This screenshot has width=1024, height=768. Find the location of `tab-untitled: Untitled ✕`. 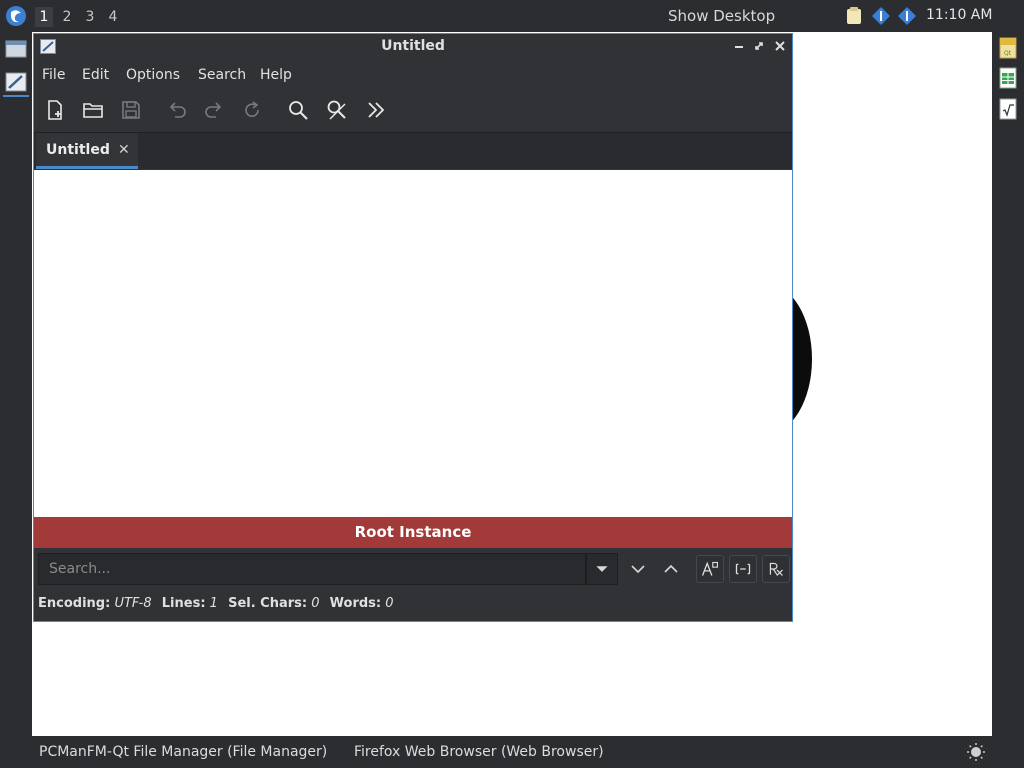

tab-untitled: Untitled ✕ is located at coordinates (87, 151).